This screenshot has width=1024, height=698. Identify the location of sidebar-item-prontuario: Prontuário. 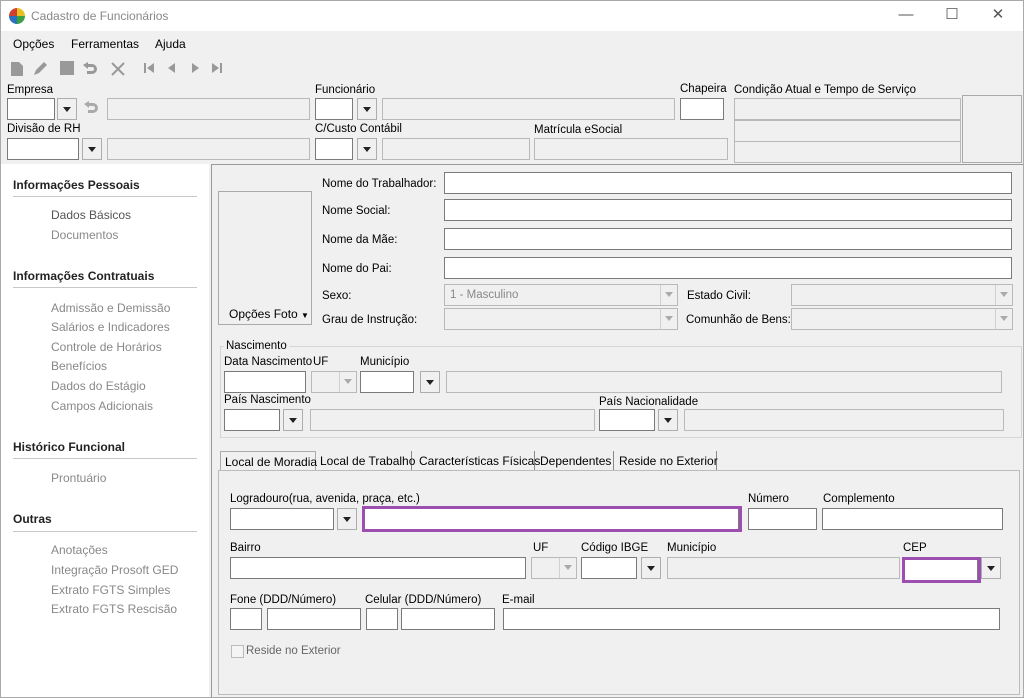
(78, 478).